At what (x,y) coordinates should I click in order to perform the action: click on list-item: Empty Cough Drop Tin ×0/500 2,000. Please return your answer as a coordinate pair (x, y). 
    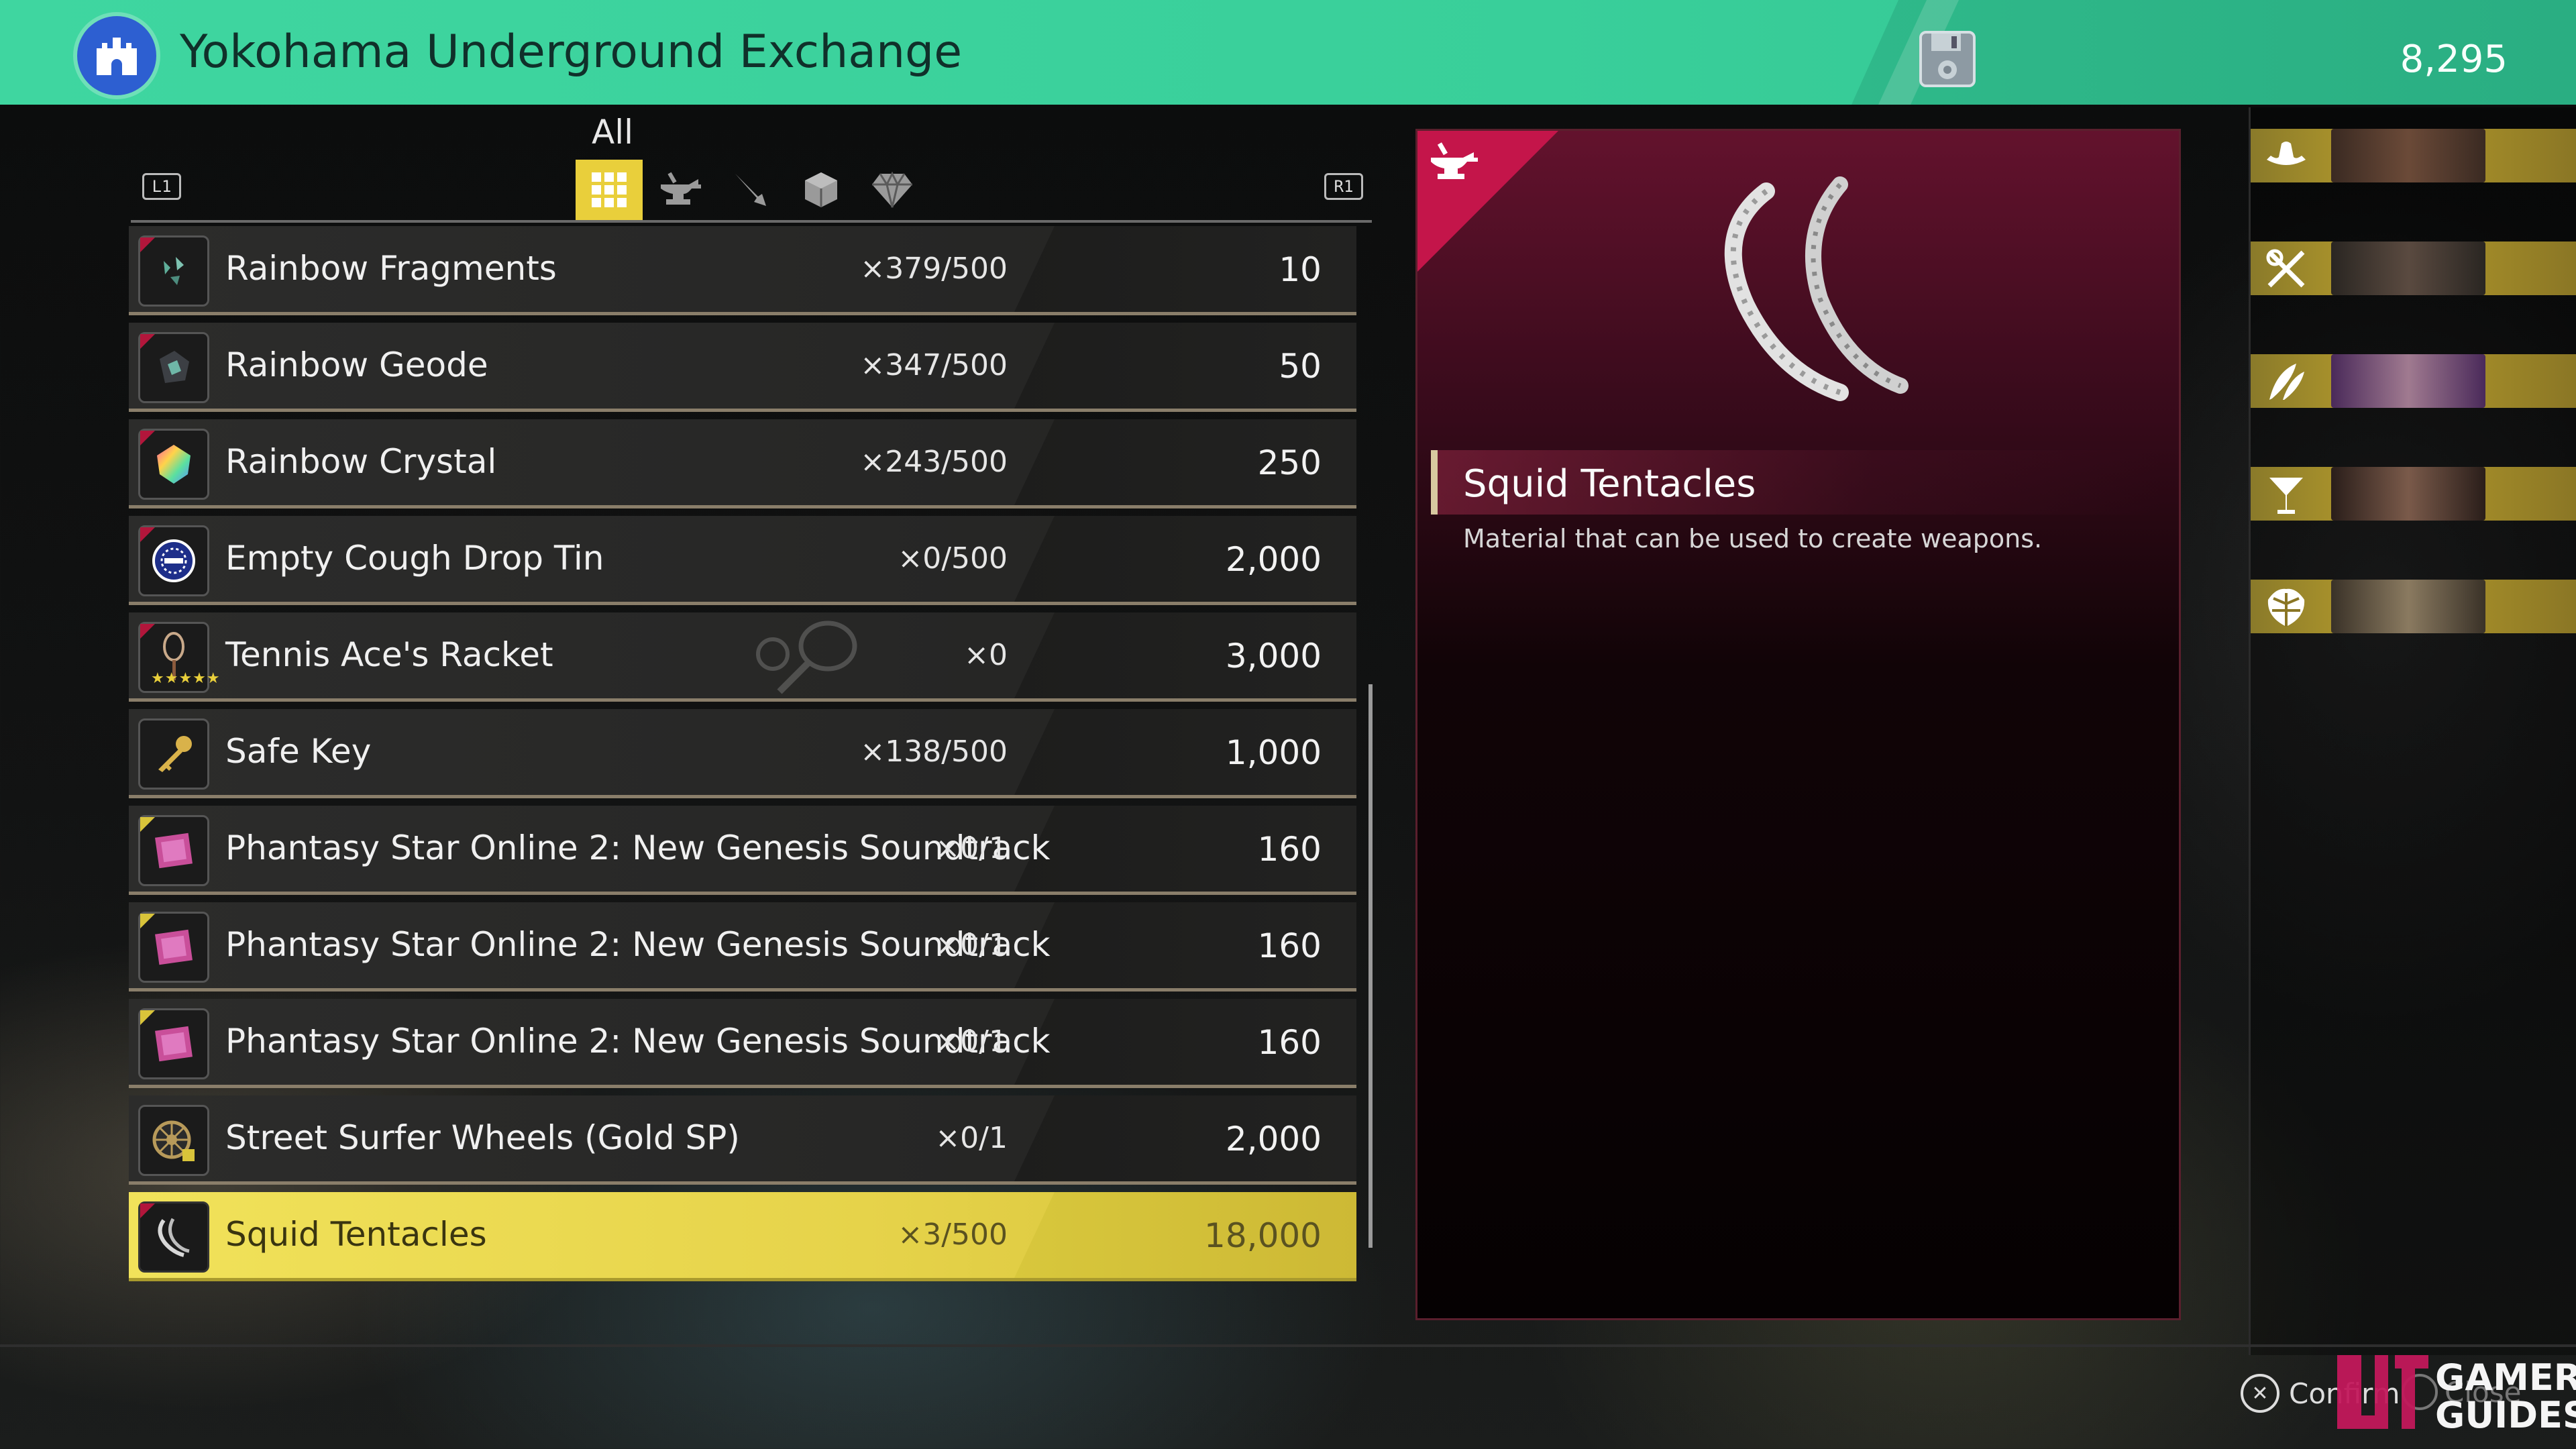
    Looking at the image, I should click on (742, 560).